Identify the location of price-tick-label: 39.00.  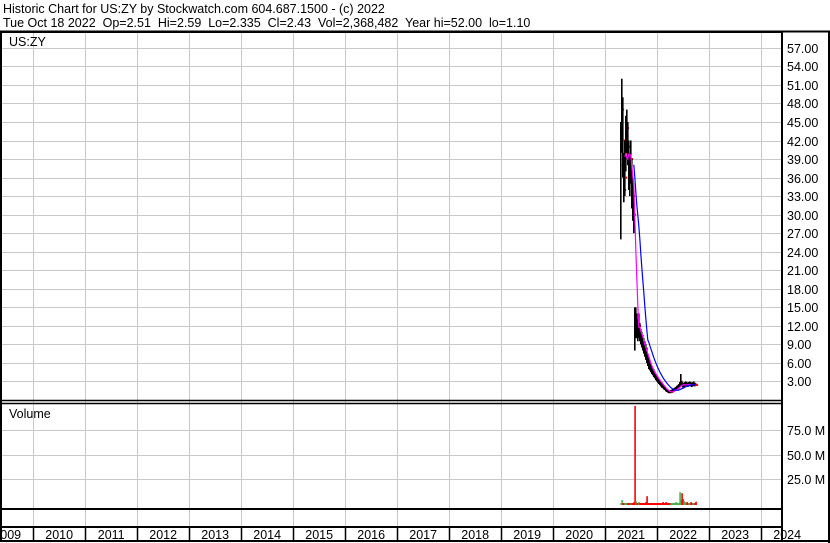
(802, 160).